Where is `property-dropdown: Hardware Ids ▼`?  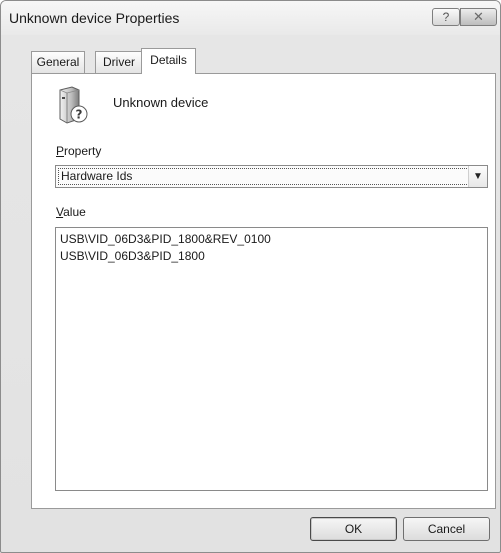
property-dropdown: Hardware Ids ▼ is located at coordinates (271, 176).